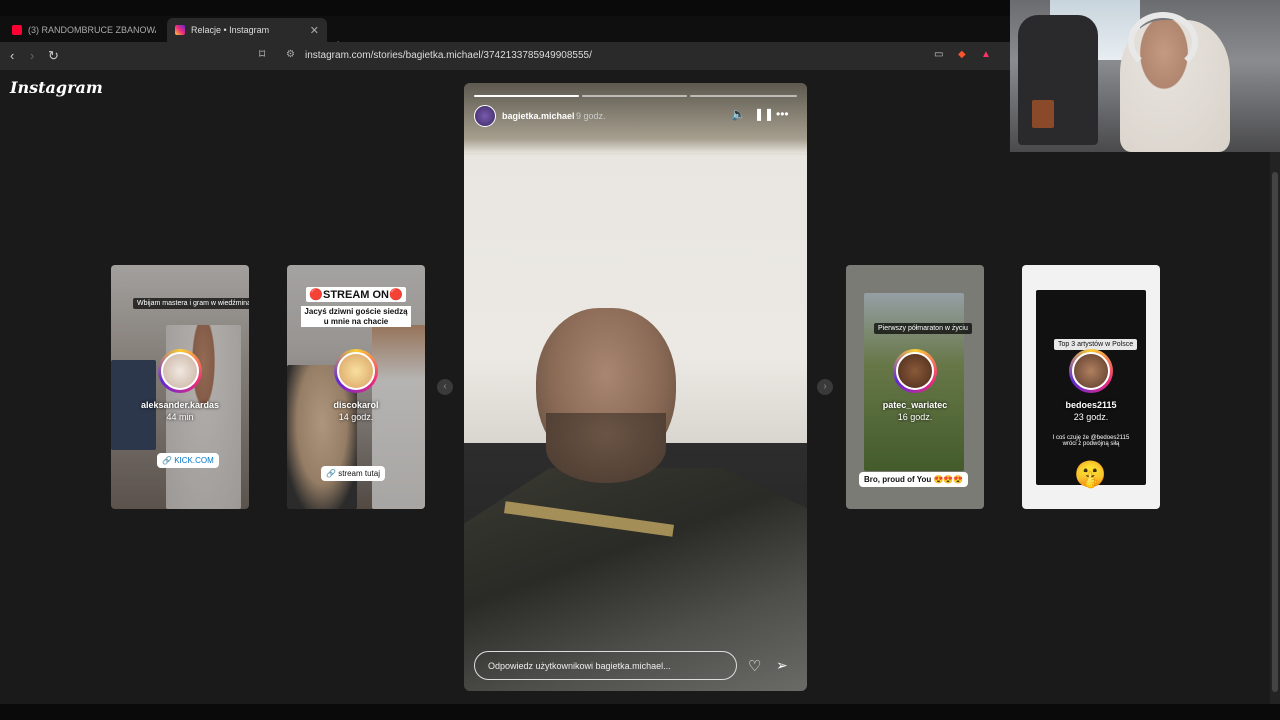 The height and width of the screenshot is (720, 1280). I want to click on shush-emoji-icon: 🤫, so click(1090, 474).